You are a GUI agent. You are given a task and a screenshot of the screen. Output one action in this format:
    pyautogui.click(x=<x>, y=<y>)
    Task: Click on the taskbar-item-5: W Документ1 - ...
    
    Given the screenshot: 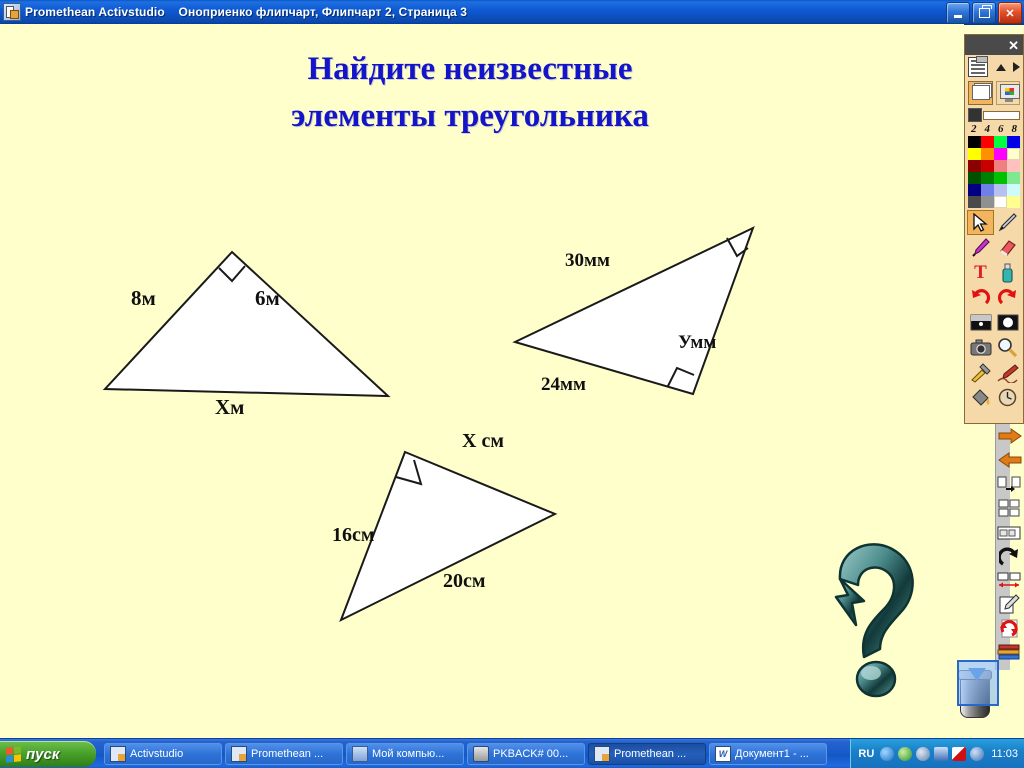 What is the action you would take?
    pyautogui.click(x=768, y=754)
    